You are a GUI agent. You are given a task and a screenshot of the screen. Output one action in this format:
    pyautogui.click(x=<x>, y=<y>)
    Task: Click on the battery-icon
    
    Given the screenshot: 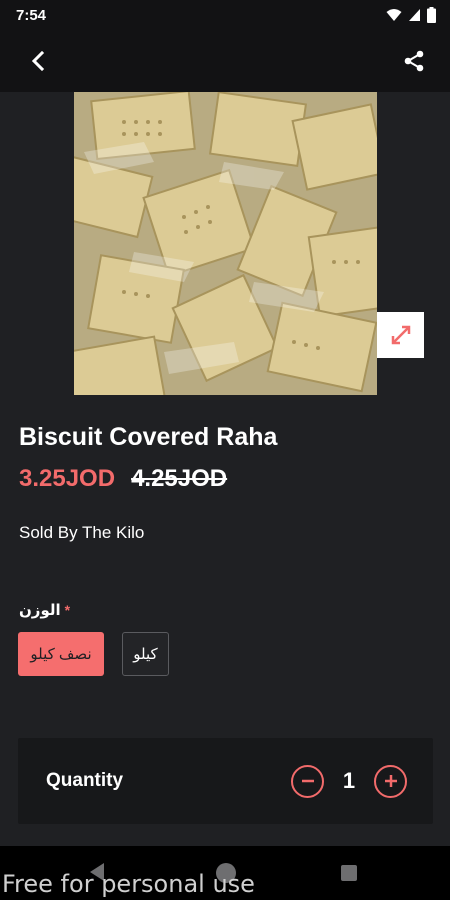 What is the action you would take?
    pyautogui.click(x=431, y=15)
    